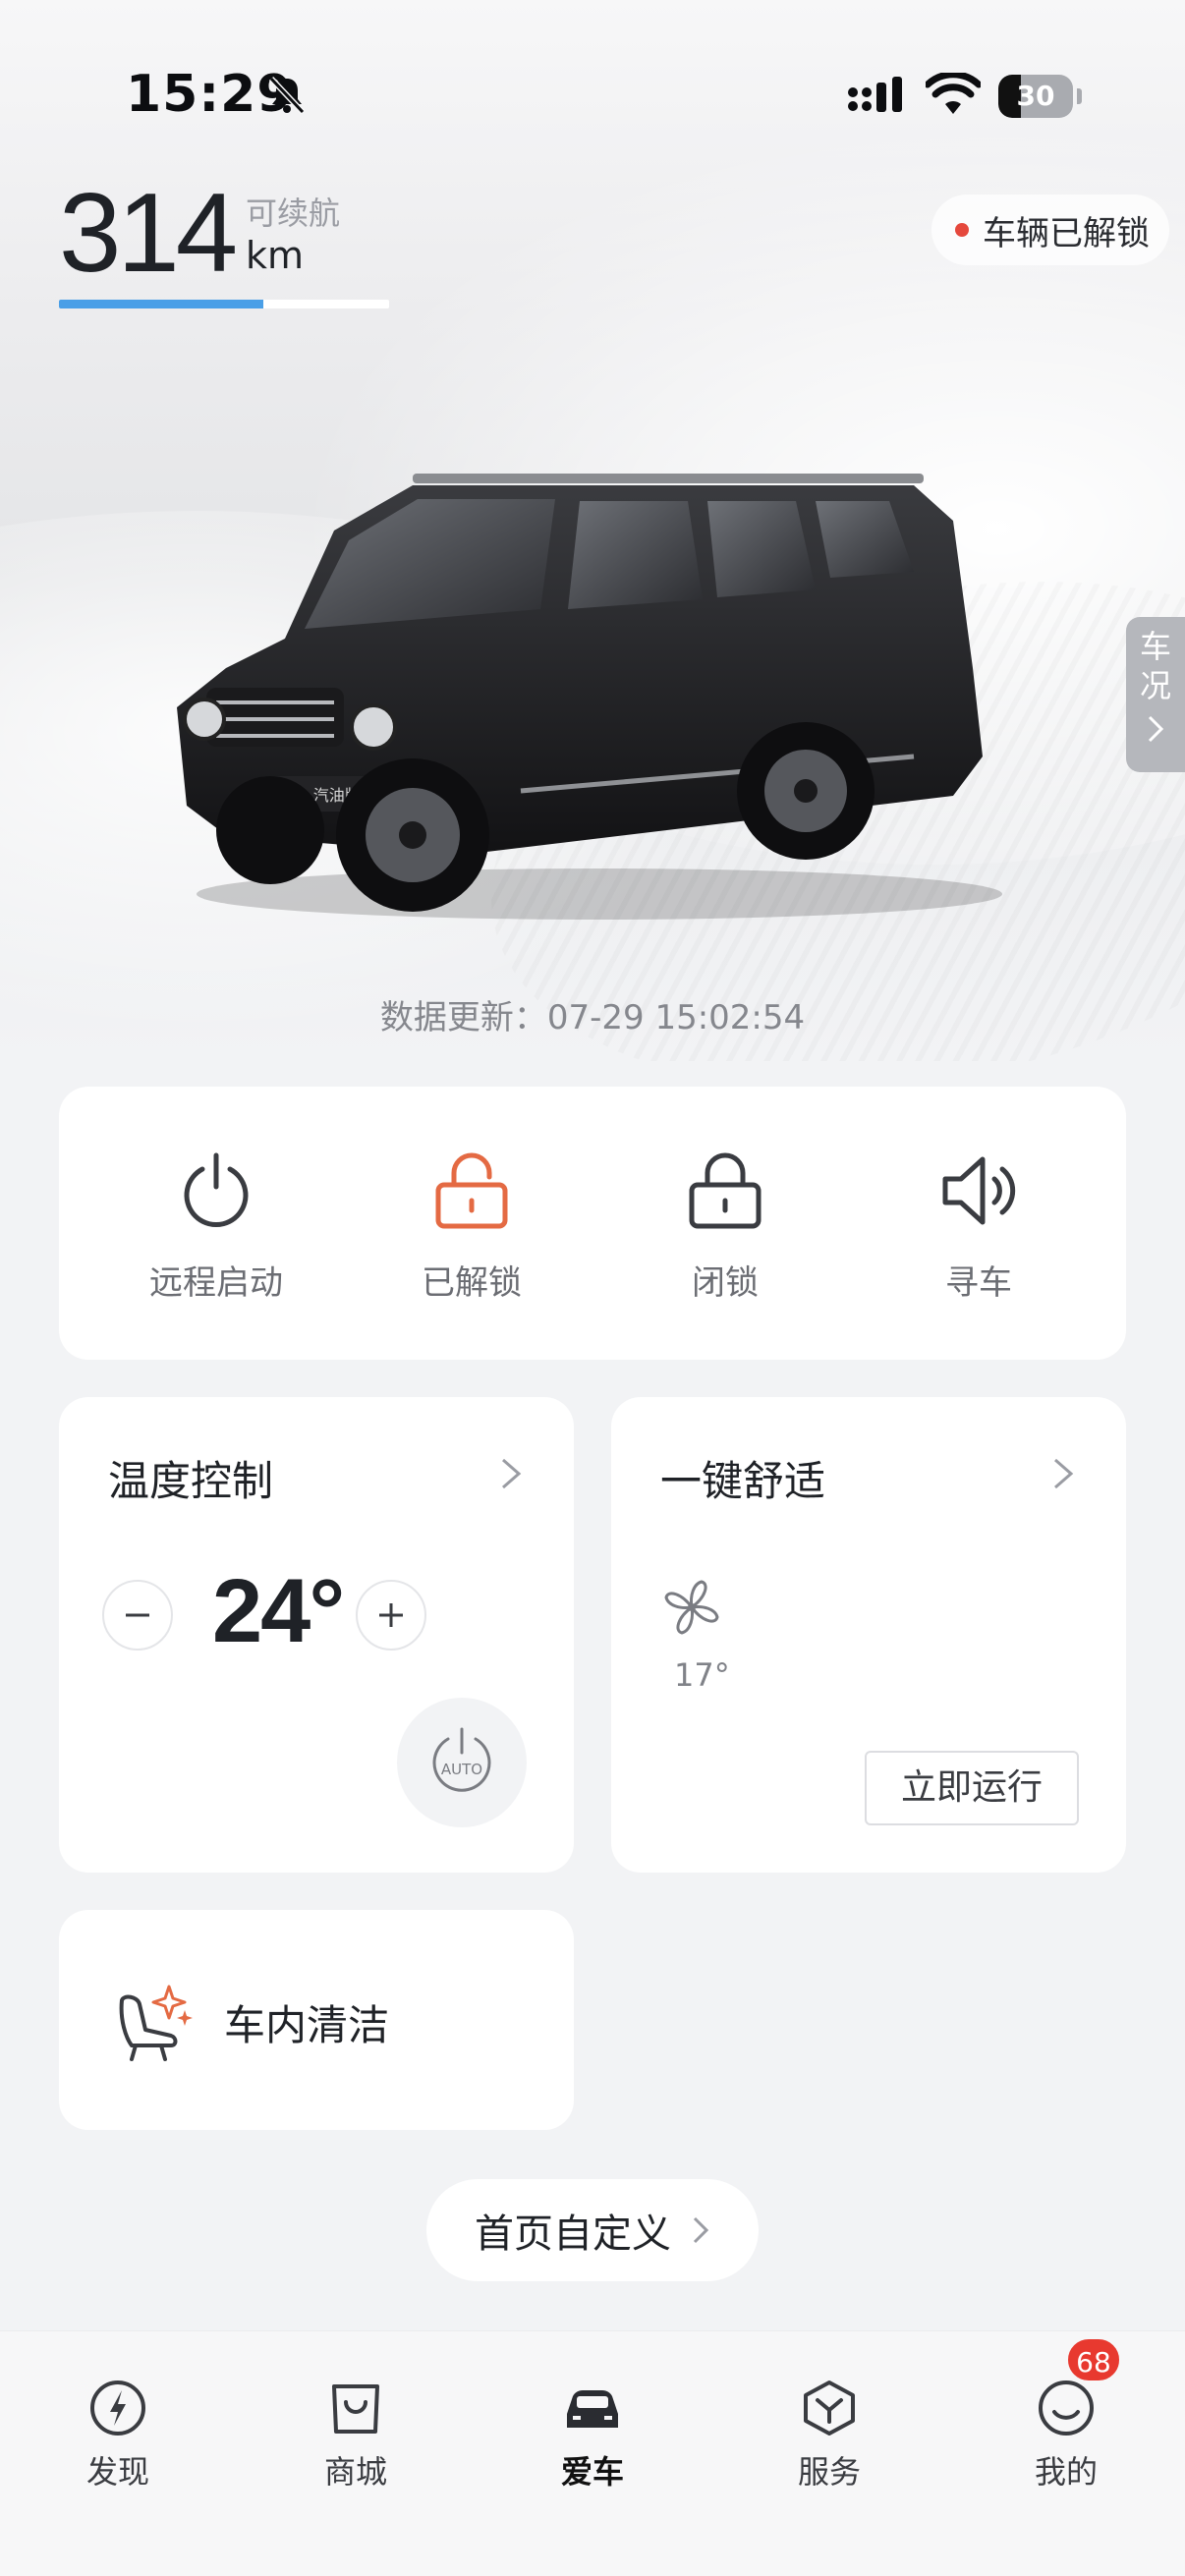 Image resolution: width=1185 pixels, height=2576 pixels. Describe the element at coordinates (592, 2409) in the screenshot. I see `car-icon` at that location.